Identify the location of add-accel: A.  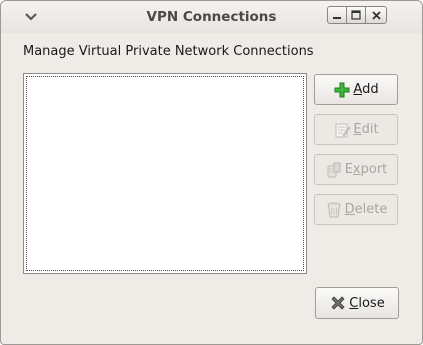
(358, 89).